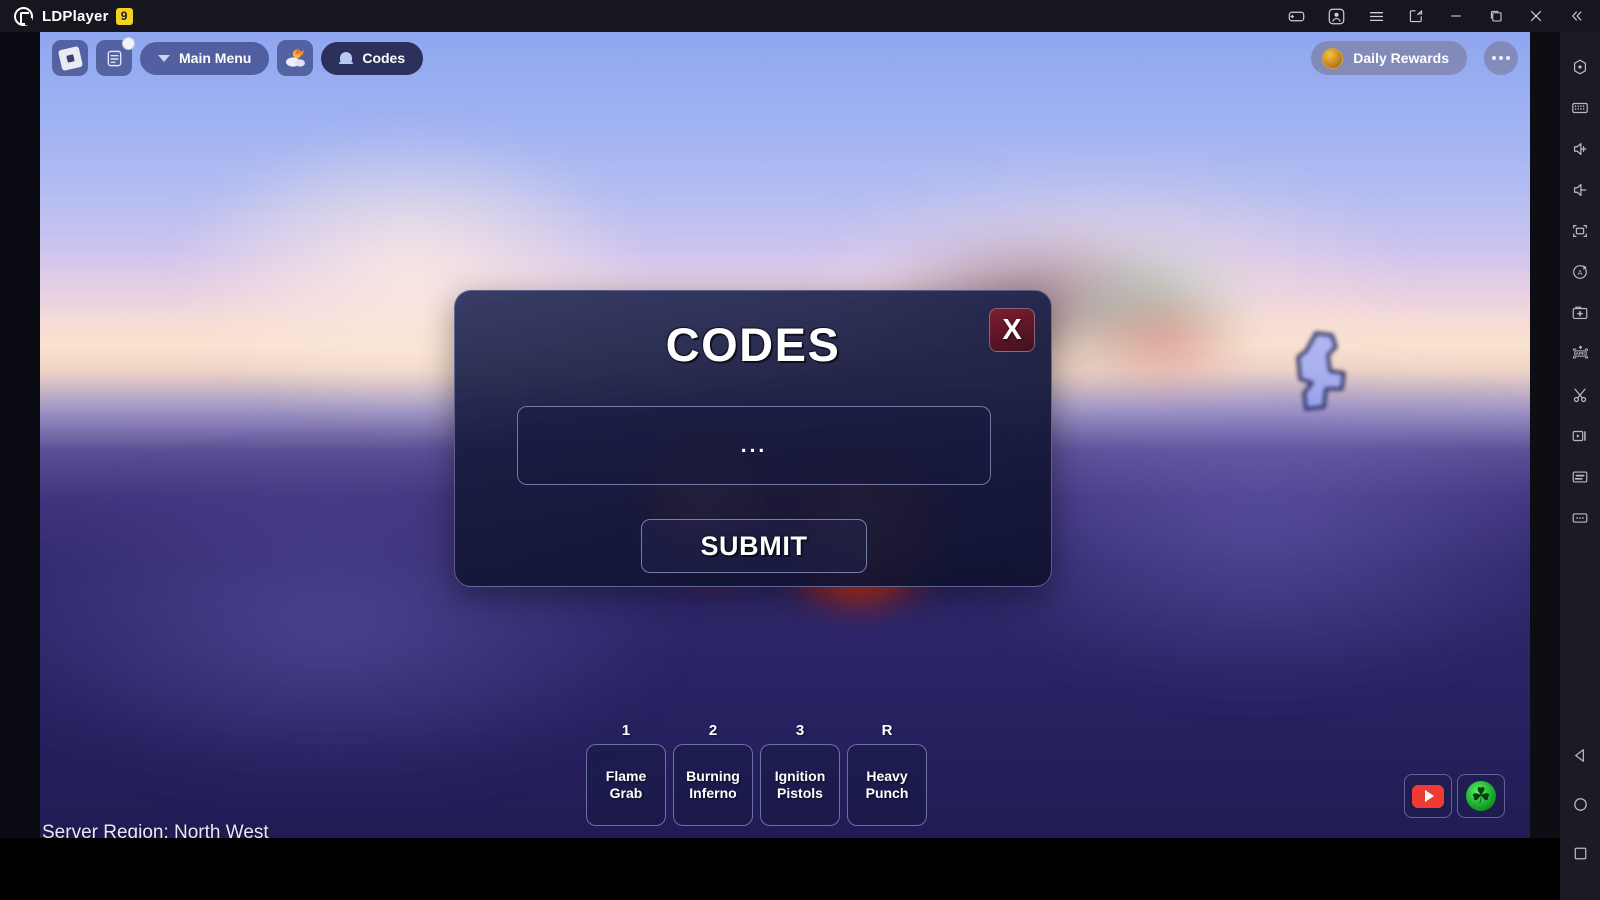 Image resolution: width=1600 pixels, height=900 pixels. Describe the element at coordinates (1580, 804) in the screenshot. I see `home-nav-icon` at that location.